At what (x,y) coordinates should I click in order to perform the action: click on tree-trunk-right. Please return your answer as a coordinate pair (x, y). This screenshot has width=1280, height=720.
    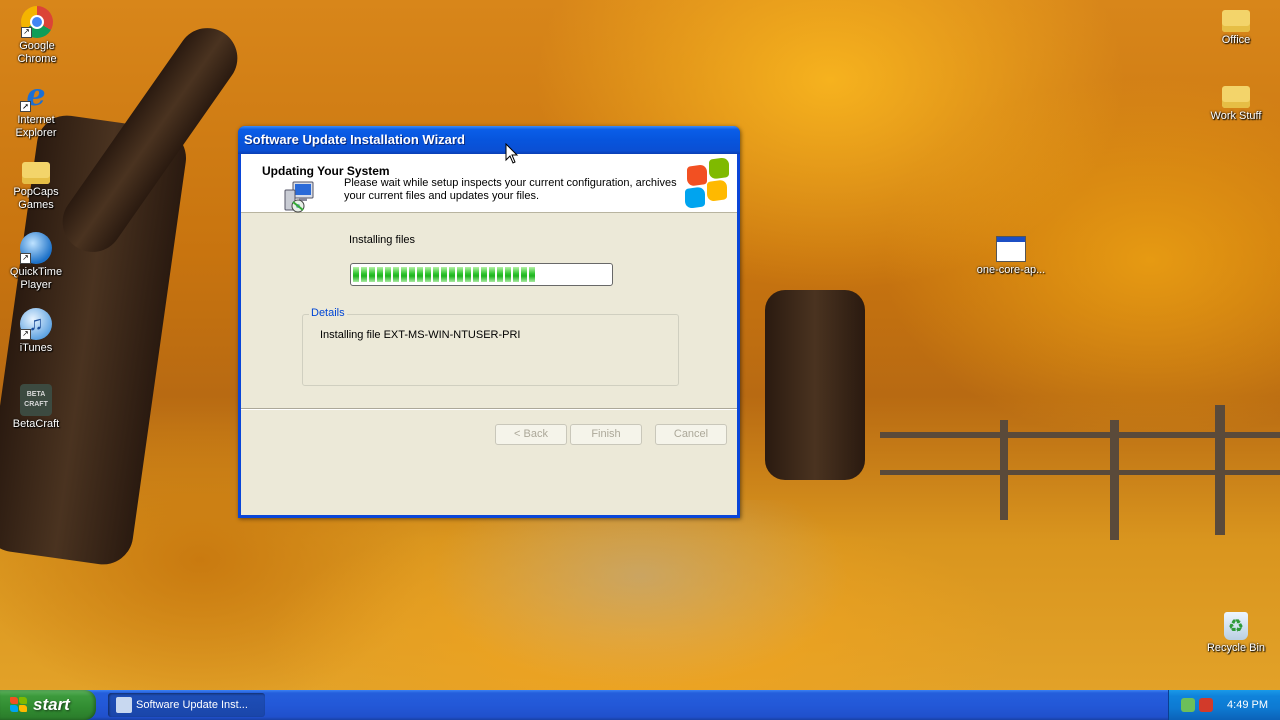
    Looking at the image, I should click on (815, 385).